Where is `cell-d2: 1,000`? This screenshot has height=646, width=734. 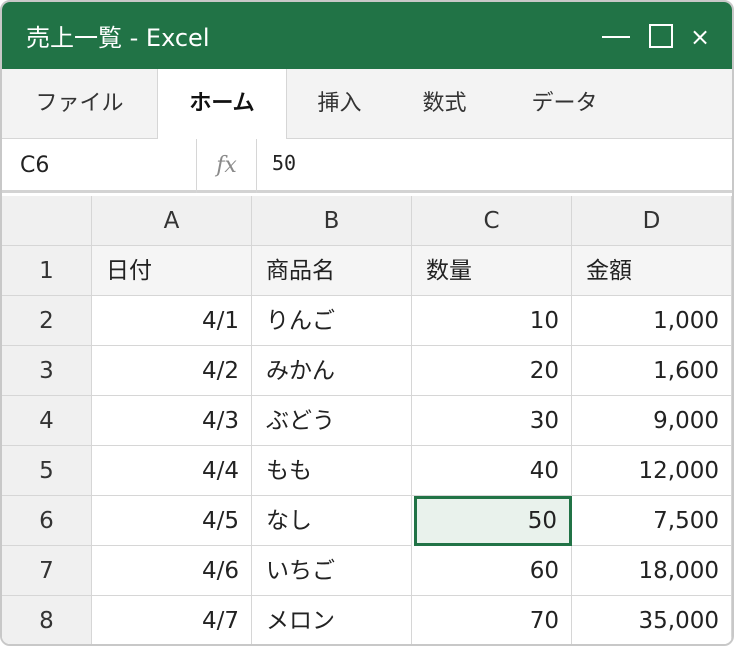 cell-d2: 1,000 is located at coordinates (652, 321).